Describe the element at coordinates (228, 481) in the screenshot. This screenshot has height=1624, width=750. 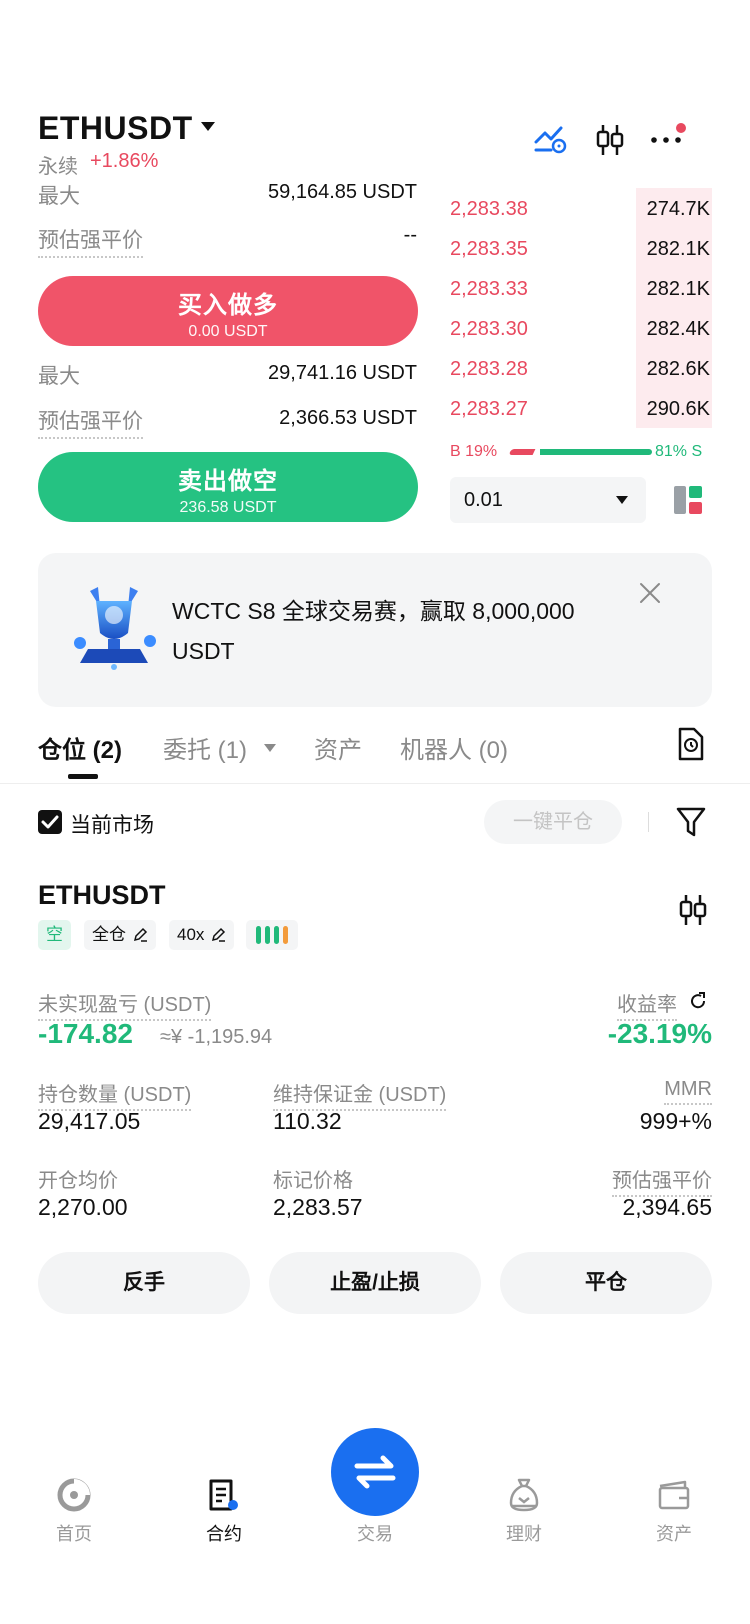
I see `sell-short-label: 卖出做空` at that location.